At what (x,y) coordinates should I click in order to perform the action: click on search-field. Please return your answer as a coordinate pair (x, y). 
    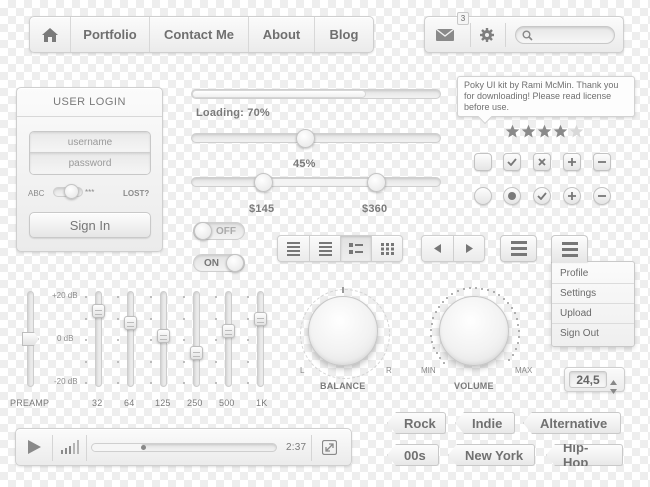
    Looking at the image, I should click on (565, 35).